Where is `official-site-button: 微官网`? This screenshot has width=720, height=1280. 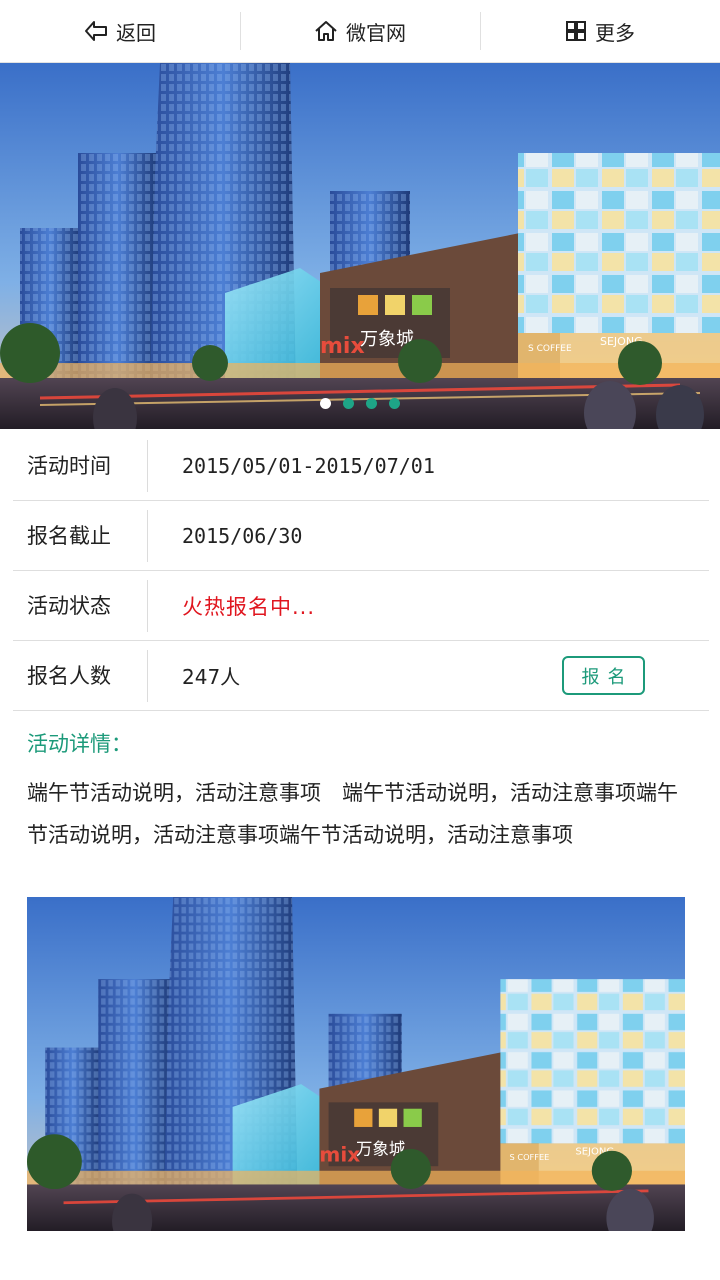 official-site-button: 微官网 is located at coordinates (360, 31).